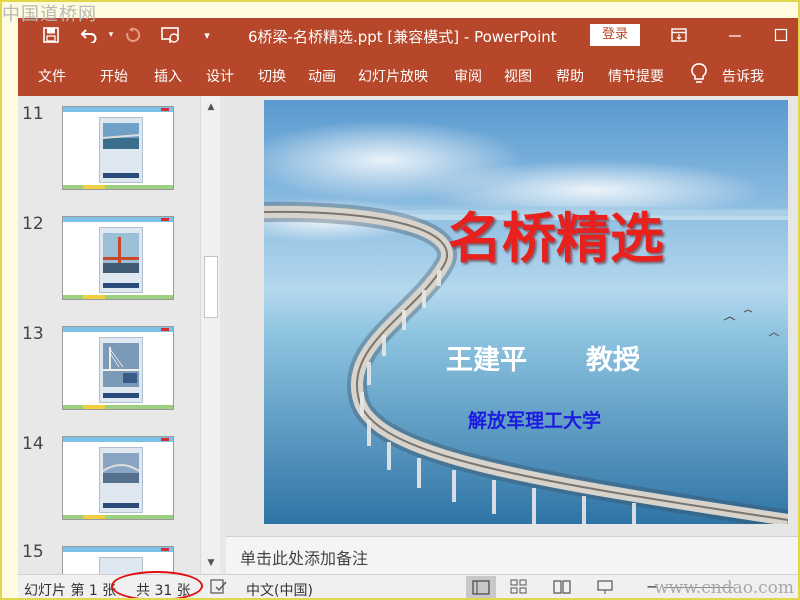 This screenshot has width=800, height=600. Describe the element at coordinates (220, 588) in the screenshot. I see `spellcheck-icon` at that location.